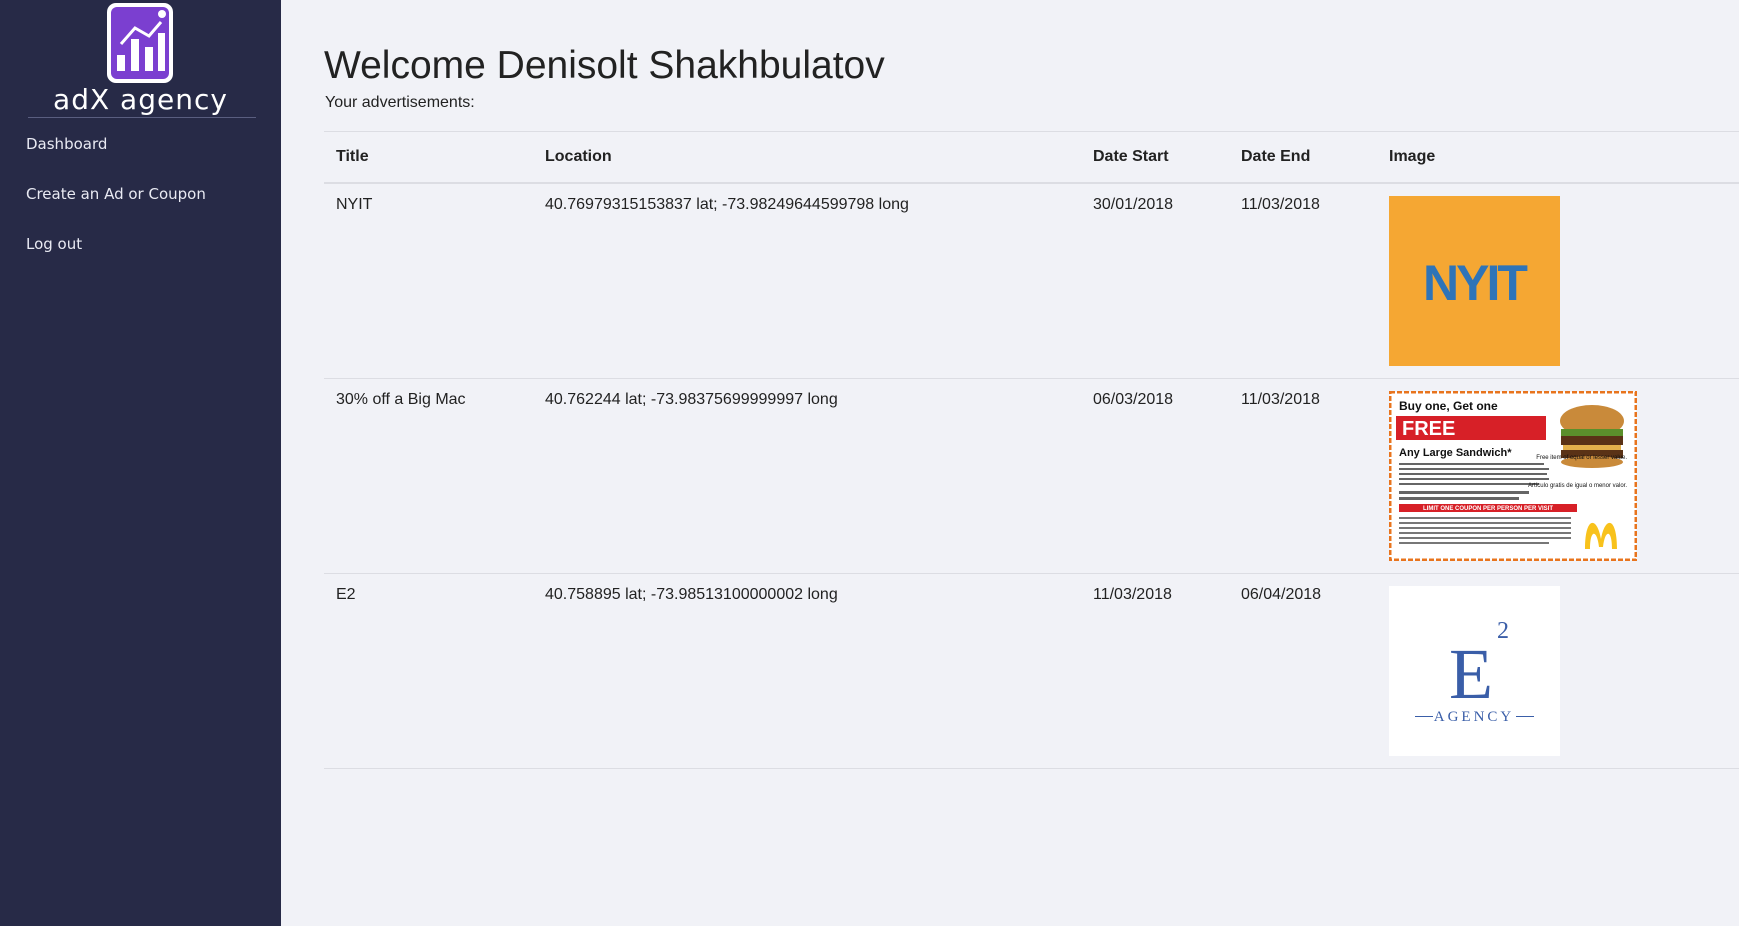 The width and height of the screenshot is (1739, 926). Describe the element at coordinates (142, 117) in the screenshot. I see `sidebar-divider` at that location.